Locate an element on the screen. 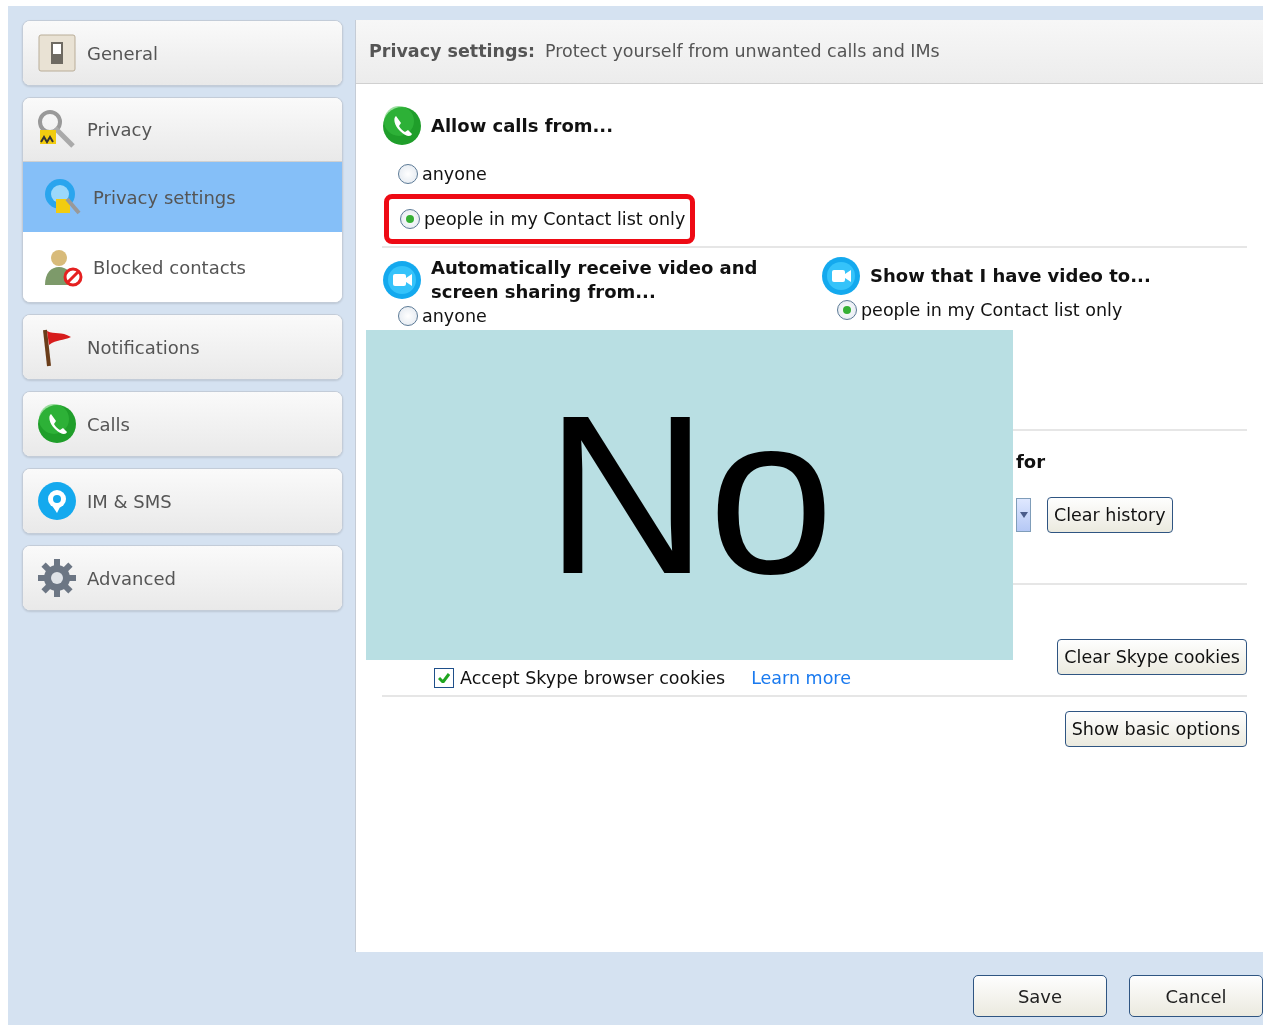 This screenshot has width=1263, height=1025. person-blocked-icon is located at coordinates (63, 267).